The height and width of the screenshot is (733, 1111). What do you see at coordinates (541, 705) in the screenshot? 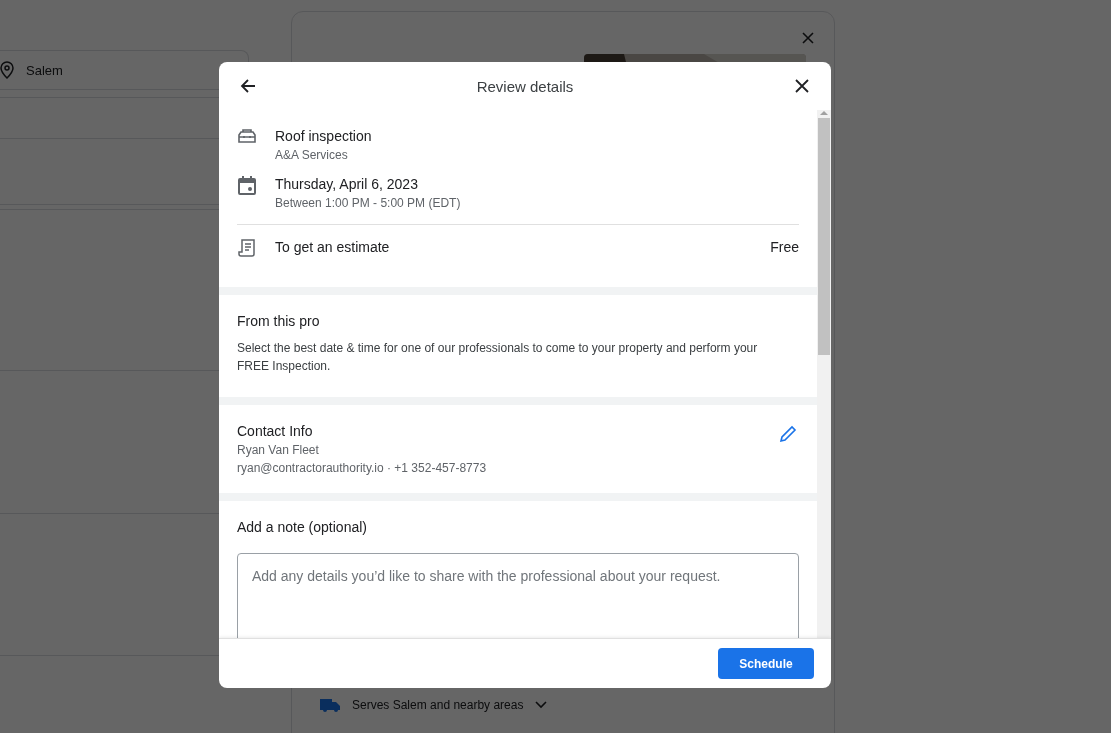
I see `chevron-down-icon` at bounding box center [541, 705].